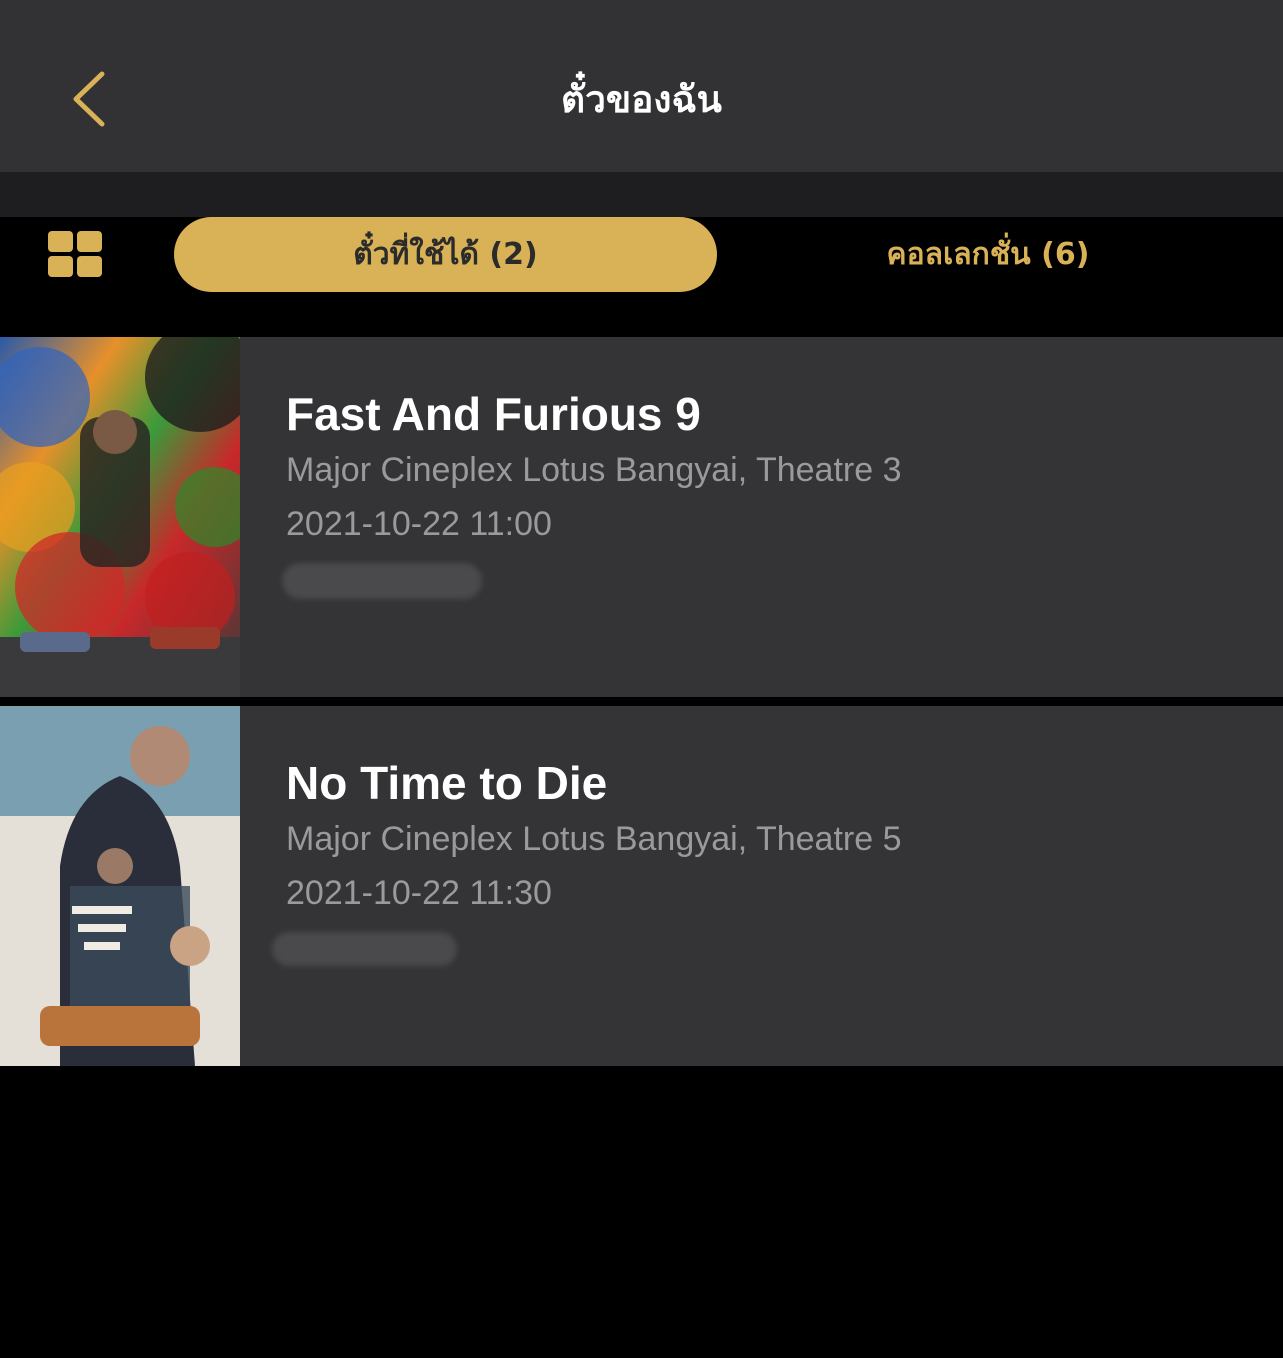  What do you see at coordinates (419, 893) in the screenshot?
I see `movie-showtime: 2021-10-22 11:30` at bounding box center [419, 893].